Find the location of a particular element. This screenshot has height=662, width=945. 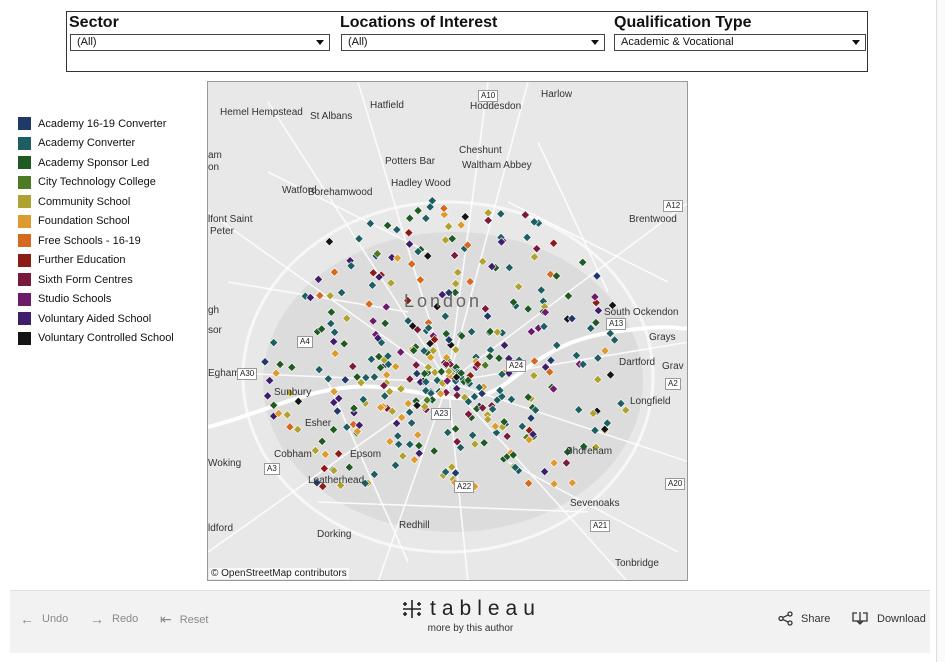

place-label: Sunbury is located at coordinates (293, 392).